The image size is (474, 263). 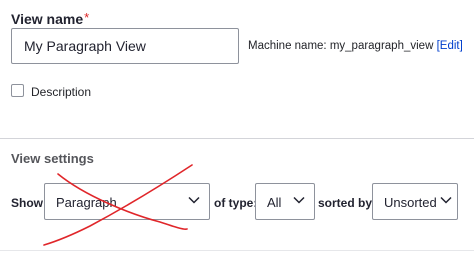 I want to click on show-select: Paragraph, so click(x=127, y=201).